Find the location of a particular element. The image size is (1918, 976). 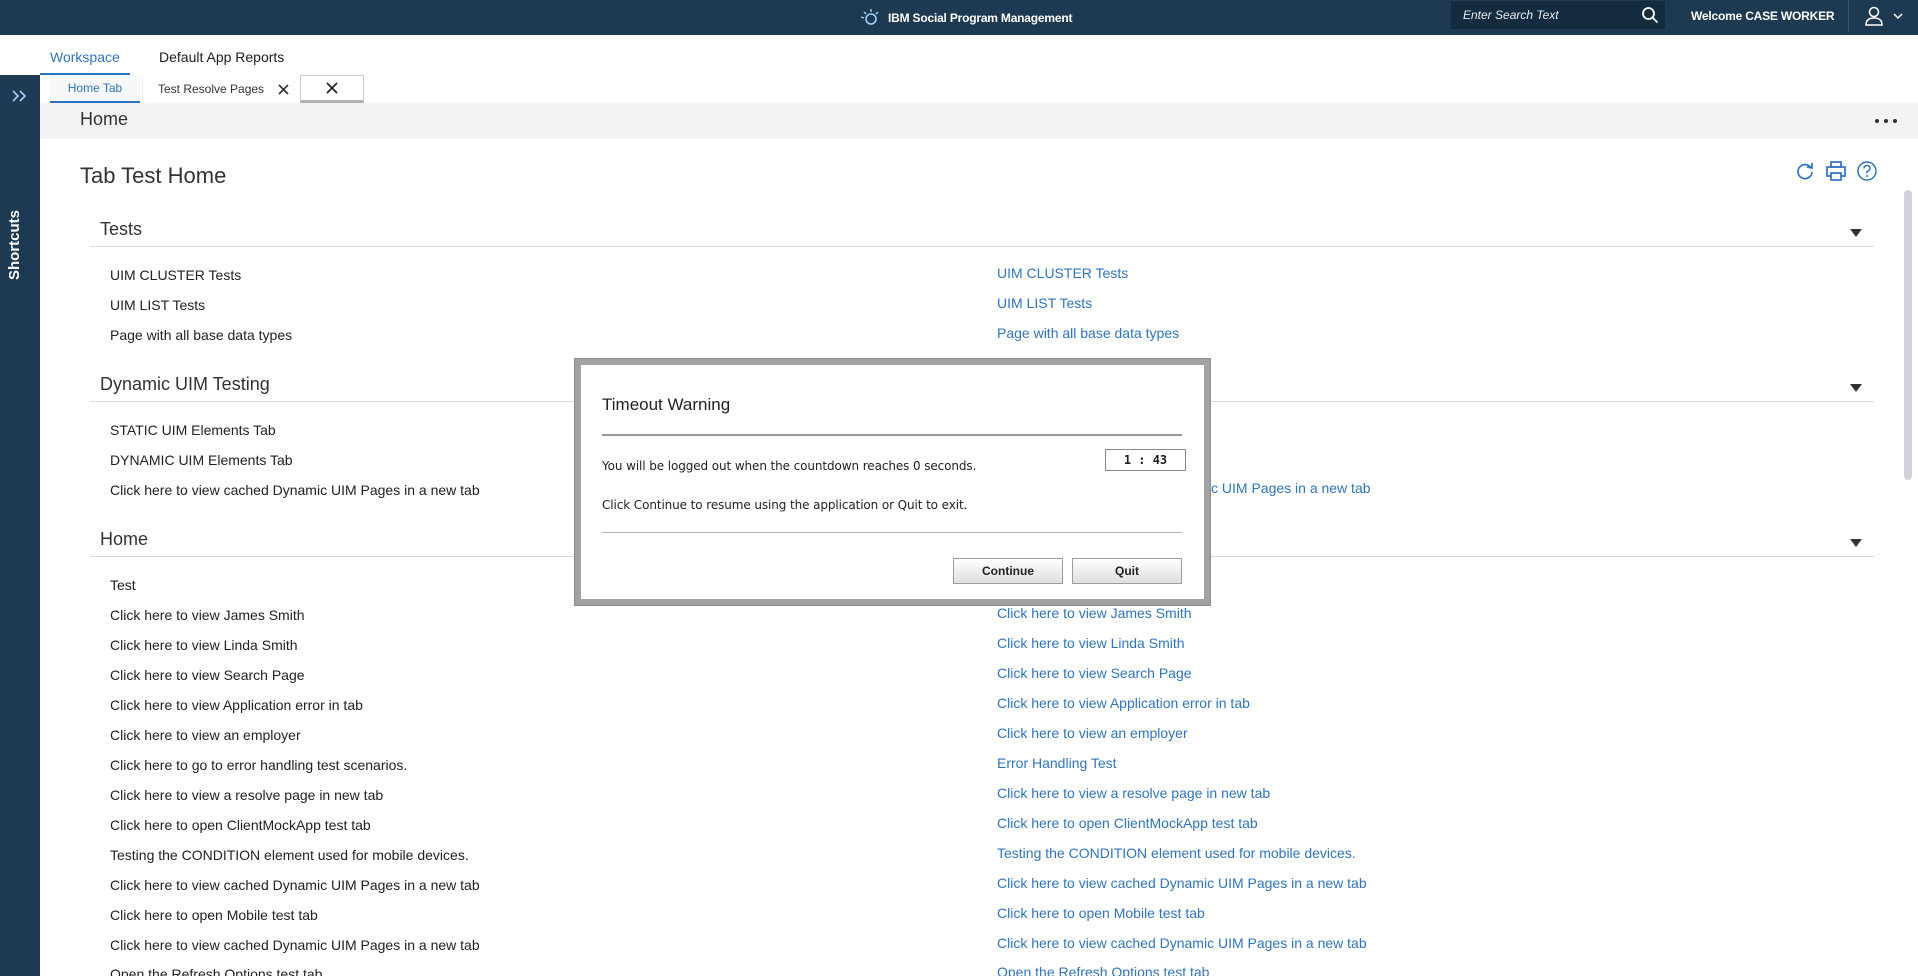

sidebar-expand-button is located at coordinates (20, 96).